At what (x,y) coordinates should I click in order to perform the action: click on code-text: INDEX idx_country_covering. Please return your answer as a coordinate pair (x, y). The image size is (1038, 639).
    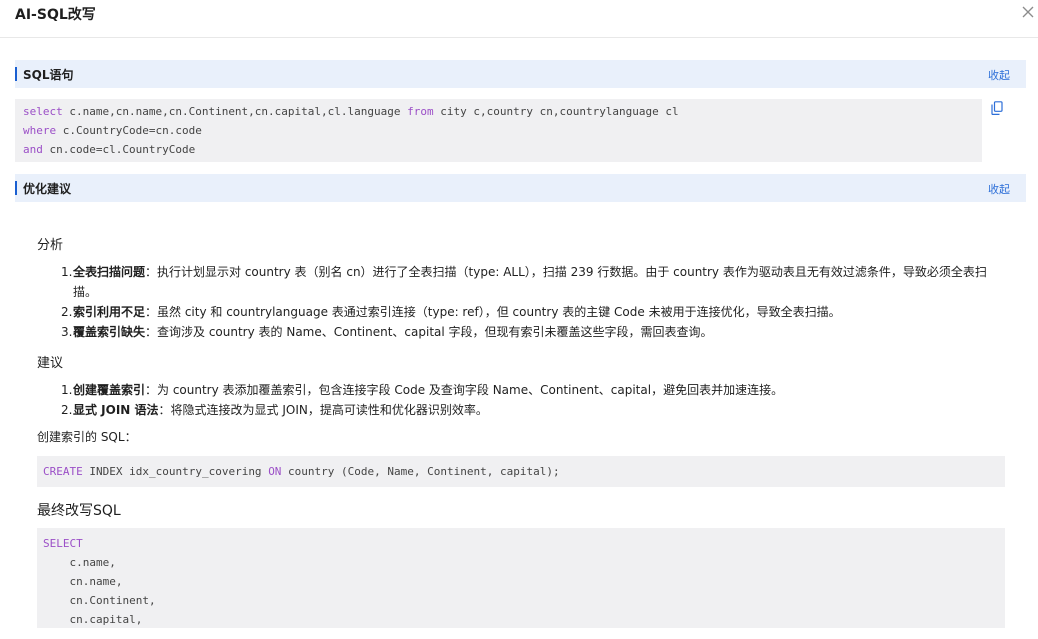
    Looking at the image, I should click on (175, 471).